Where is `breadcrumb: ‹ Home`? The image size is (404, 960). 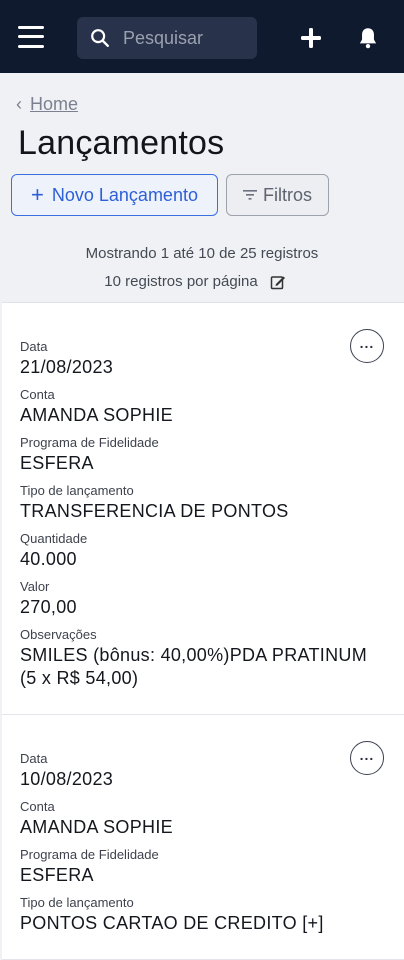 breadcrumb: ‹ Home is located at coordinates (47, 104).